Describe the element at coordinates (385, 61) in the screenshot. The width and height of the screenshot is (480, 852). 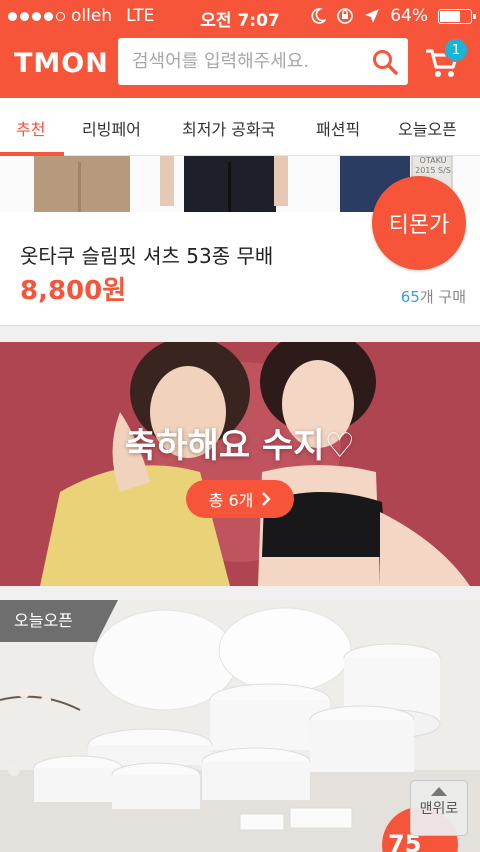
I see `search-icon` at that location.